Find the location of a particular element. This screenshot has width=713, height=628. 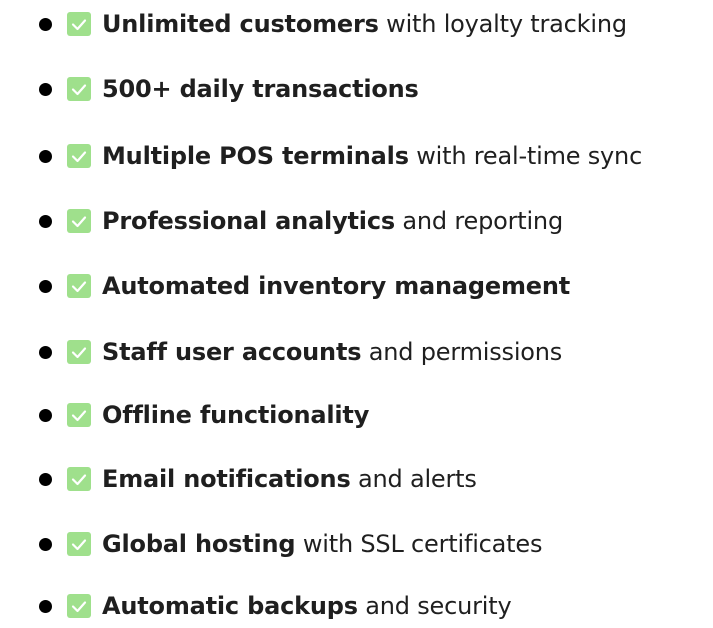

feature-bold: Unlimited customers is located at coordinates (240, 24).